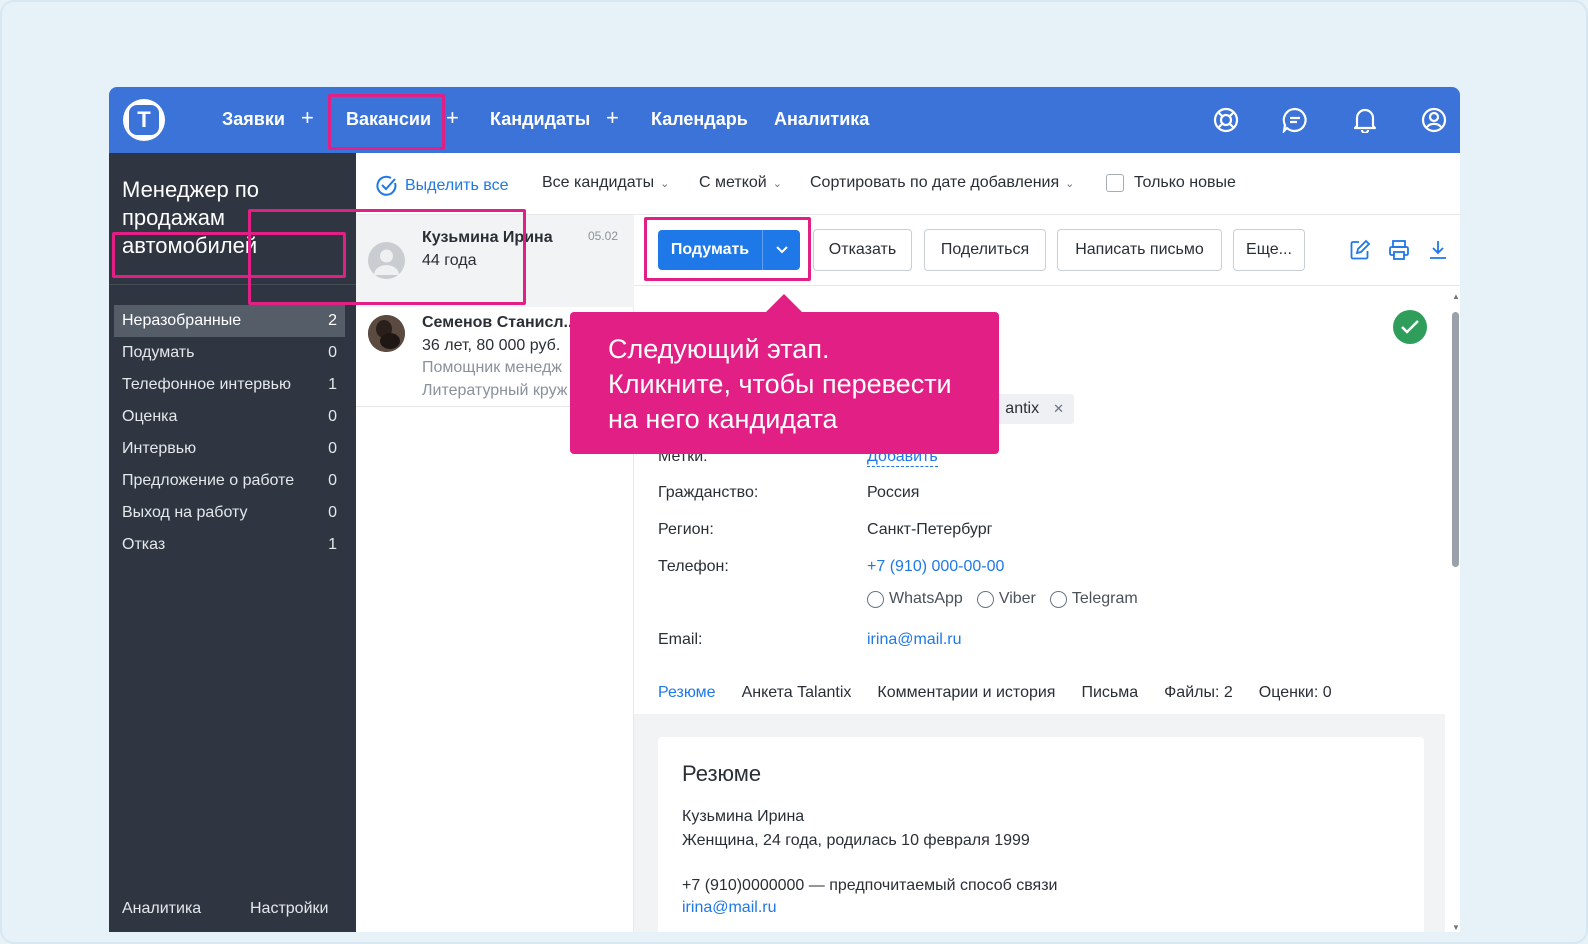  Describe the element at coordinates (332, 384) in the screenshot. I see `stage-count: 1` at that location.